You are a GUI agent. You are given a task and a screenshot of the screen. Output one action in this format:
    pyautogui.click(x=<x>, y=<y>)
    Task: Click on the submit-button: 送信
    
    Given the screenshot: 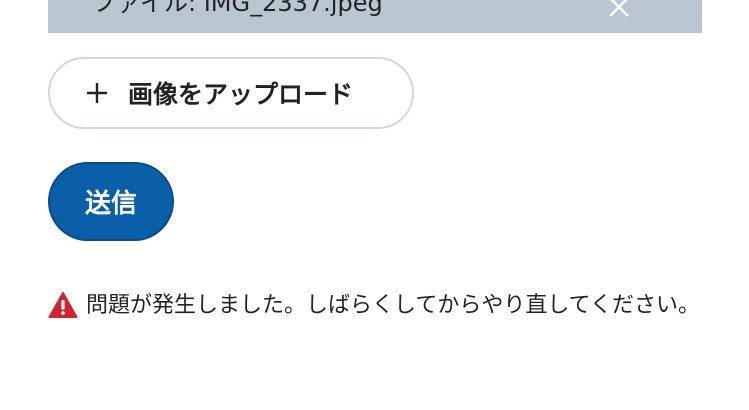 What is the action you would take?
    pyautogui.click(x=111, y=201)
    